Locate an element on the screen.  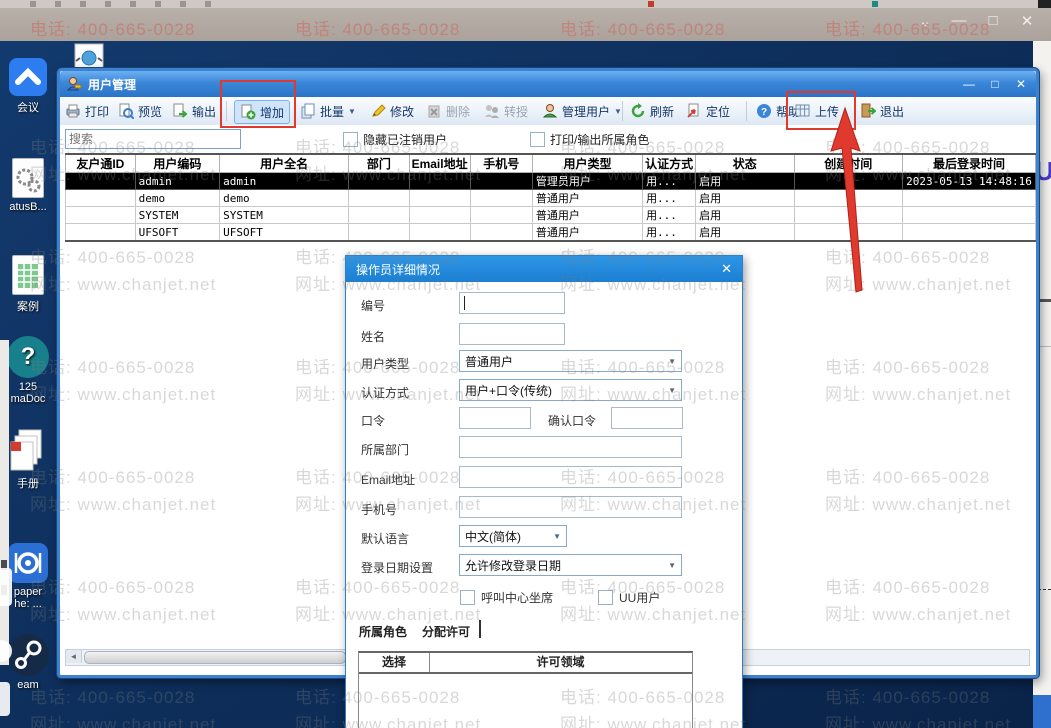
code-label: 编号 is located at coordinates (373, 306).